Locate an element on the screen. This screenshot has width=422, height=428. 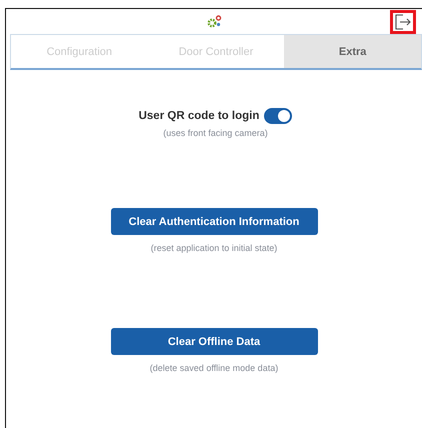
logout-button is located at coordinates (403, 22).